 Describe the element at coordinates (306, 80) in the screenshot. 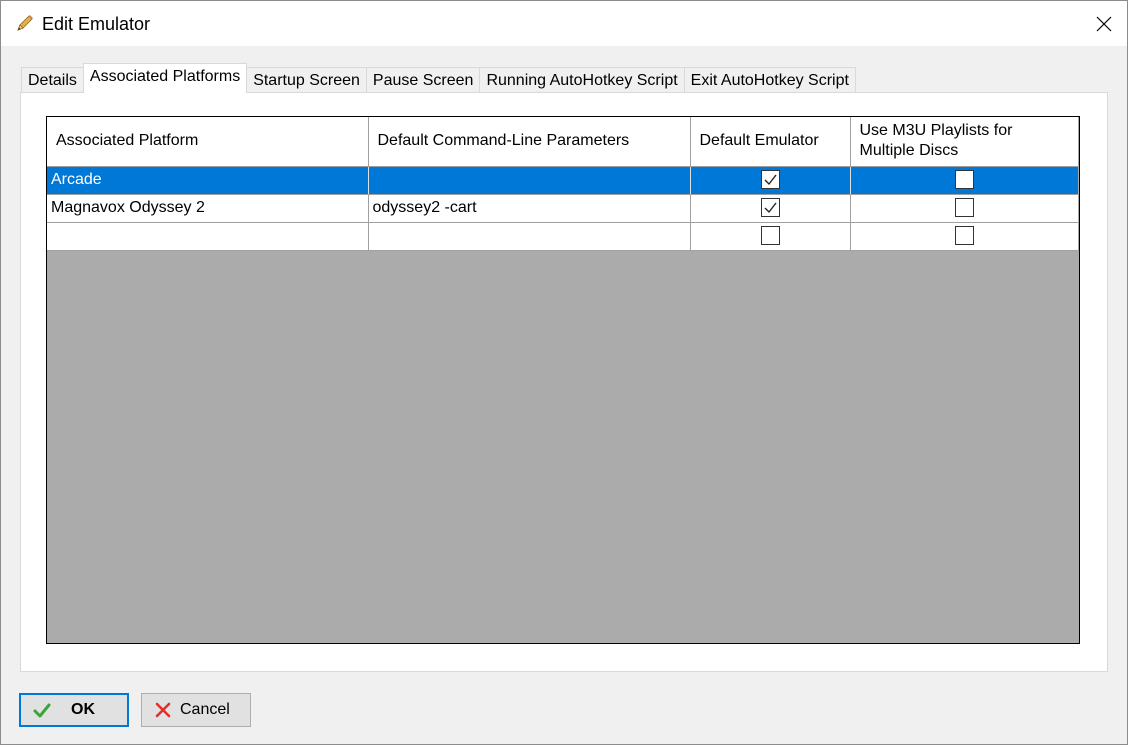

I see `tab-startup-screen: Startup Screen` at that location.